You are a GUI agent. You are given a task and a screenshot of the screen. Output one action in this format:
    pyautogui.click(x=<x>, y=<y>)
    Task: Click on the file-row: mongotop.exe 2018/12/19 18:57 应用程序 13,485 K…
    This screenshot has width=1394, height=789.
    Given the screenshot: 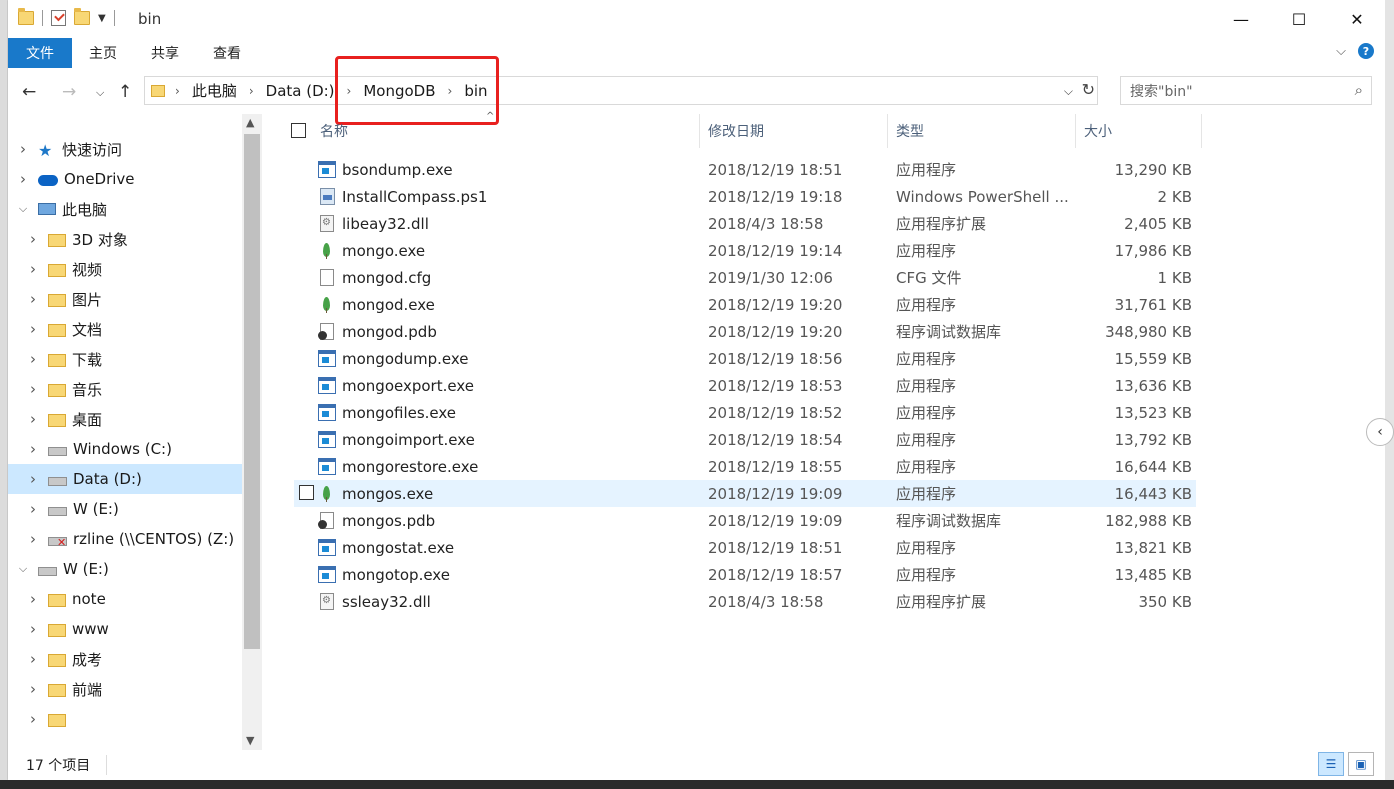 What is the action you would take?
    pyautogui.click(x=745, y=574)
    